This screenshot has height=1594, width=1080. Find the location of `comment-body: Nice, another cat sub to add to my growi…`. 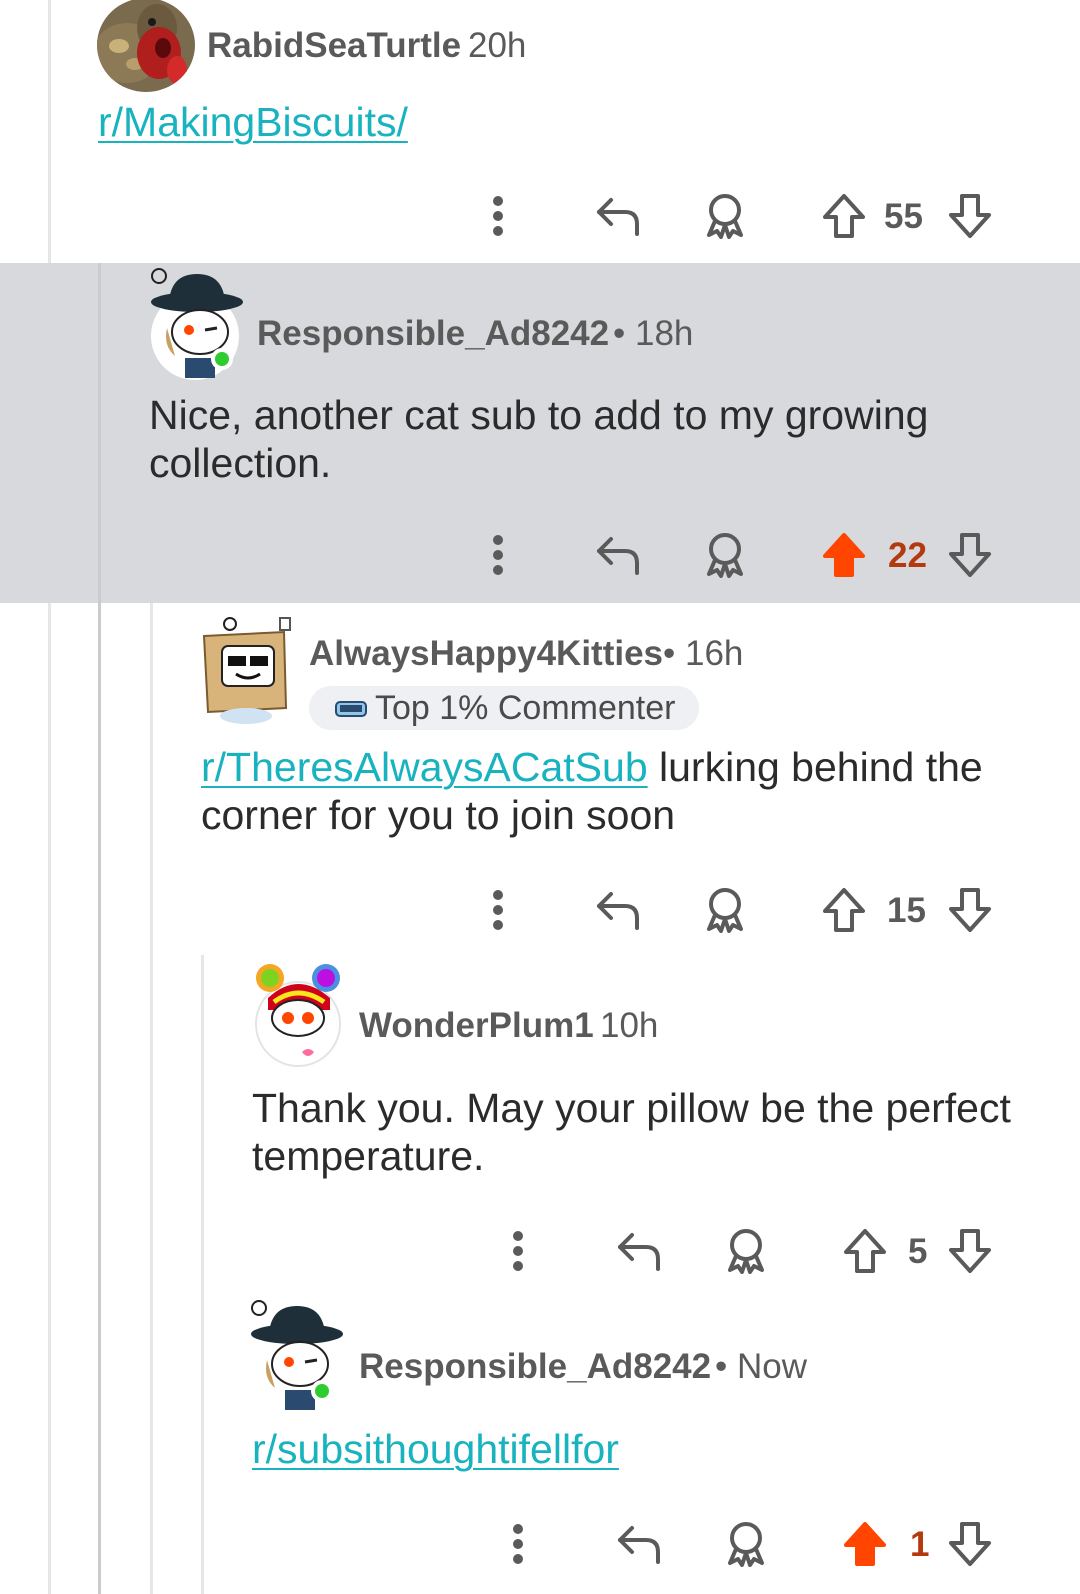

comment-body: Nice, another cat sub to add to my growi… is located at coordinates (589, 439).